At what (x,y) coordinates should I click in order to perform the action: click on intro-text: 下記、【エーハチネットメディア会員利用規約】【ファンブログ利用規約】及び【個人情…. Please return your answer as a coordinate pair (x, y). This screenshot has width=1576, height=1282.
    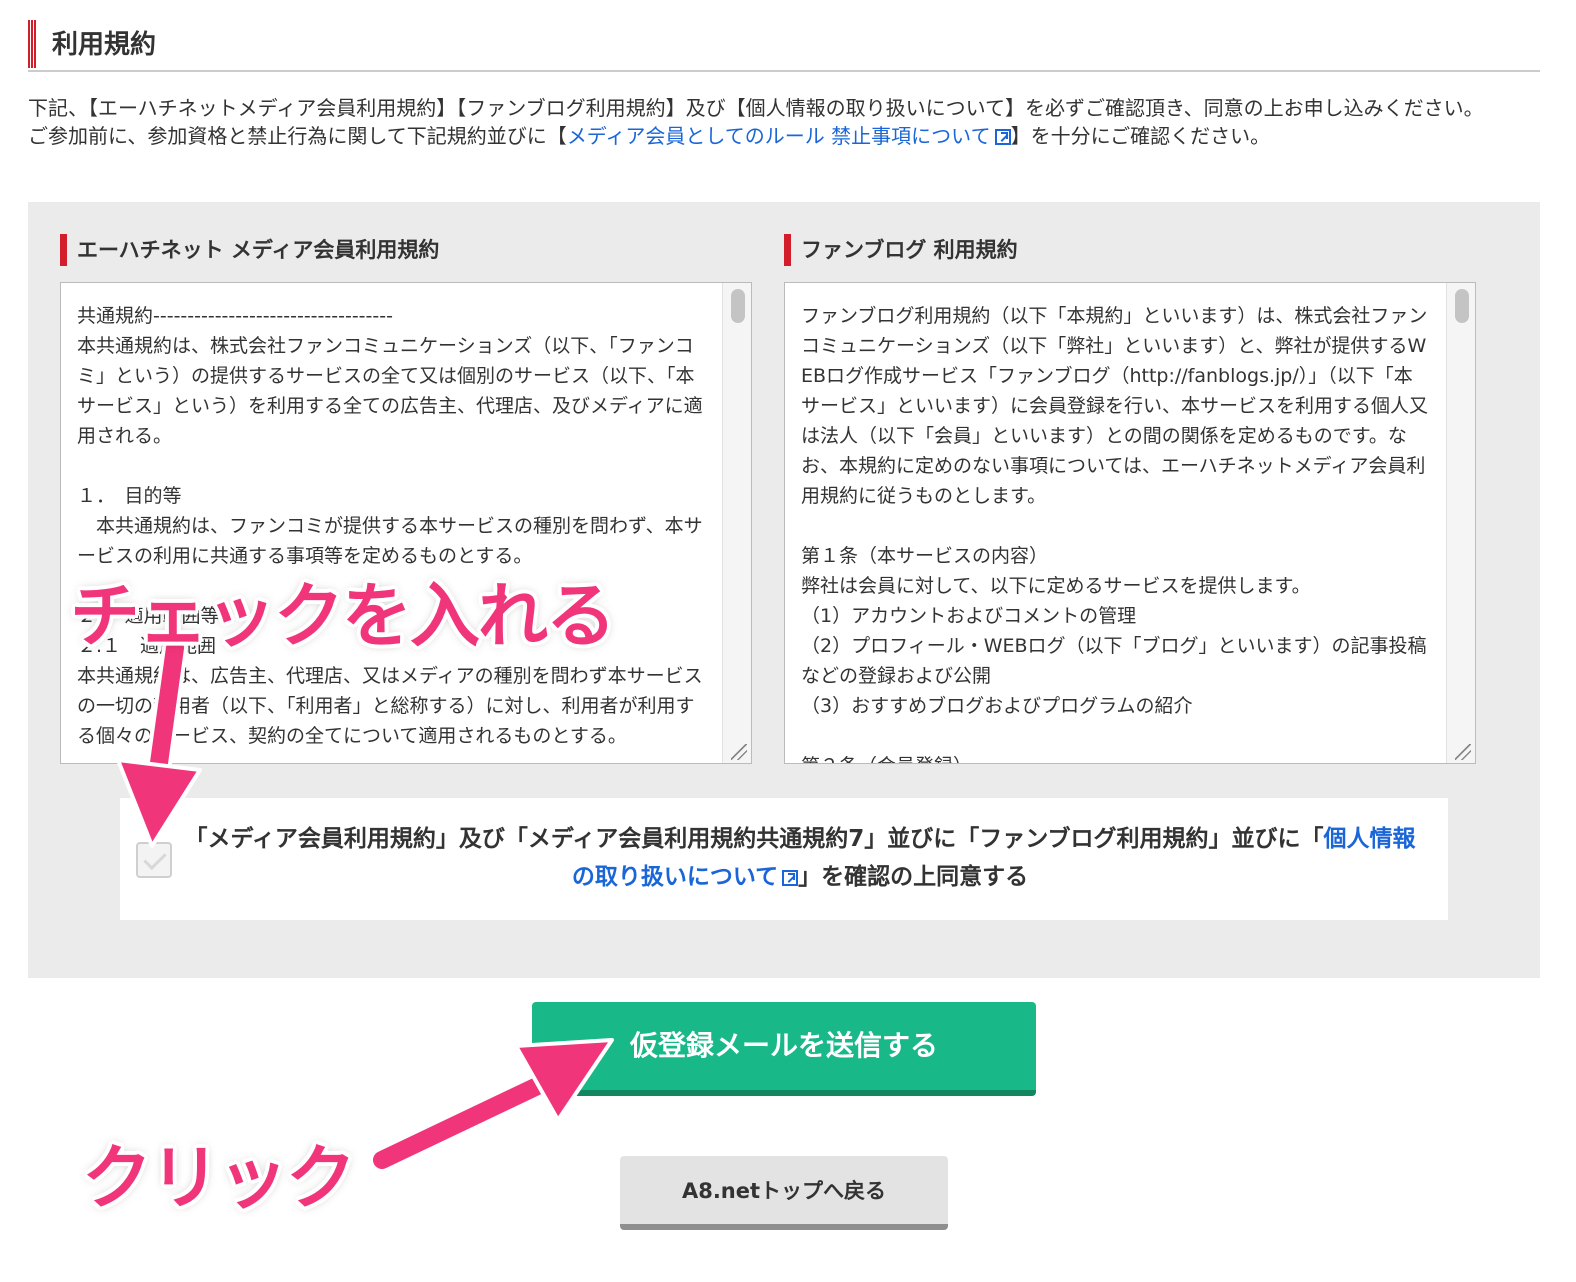
    Looking at the image, I should click on (785, 122).